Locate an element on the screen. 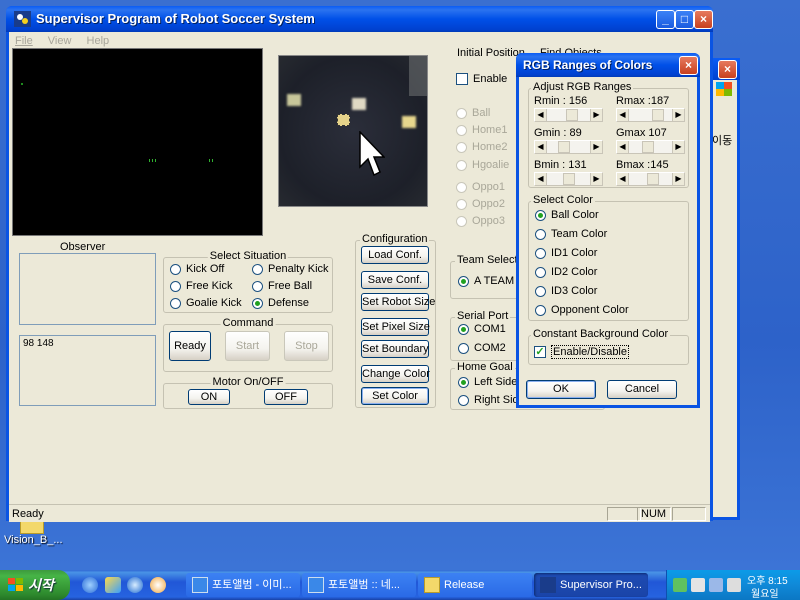 This screenshot has width=800, height=600. rmin-label: Rmin : 156 is located at coordinates (561, 101).